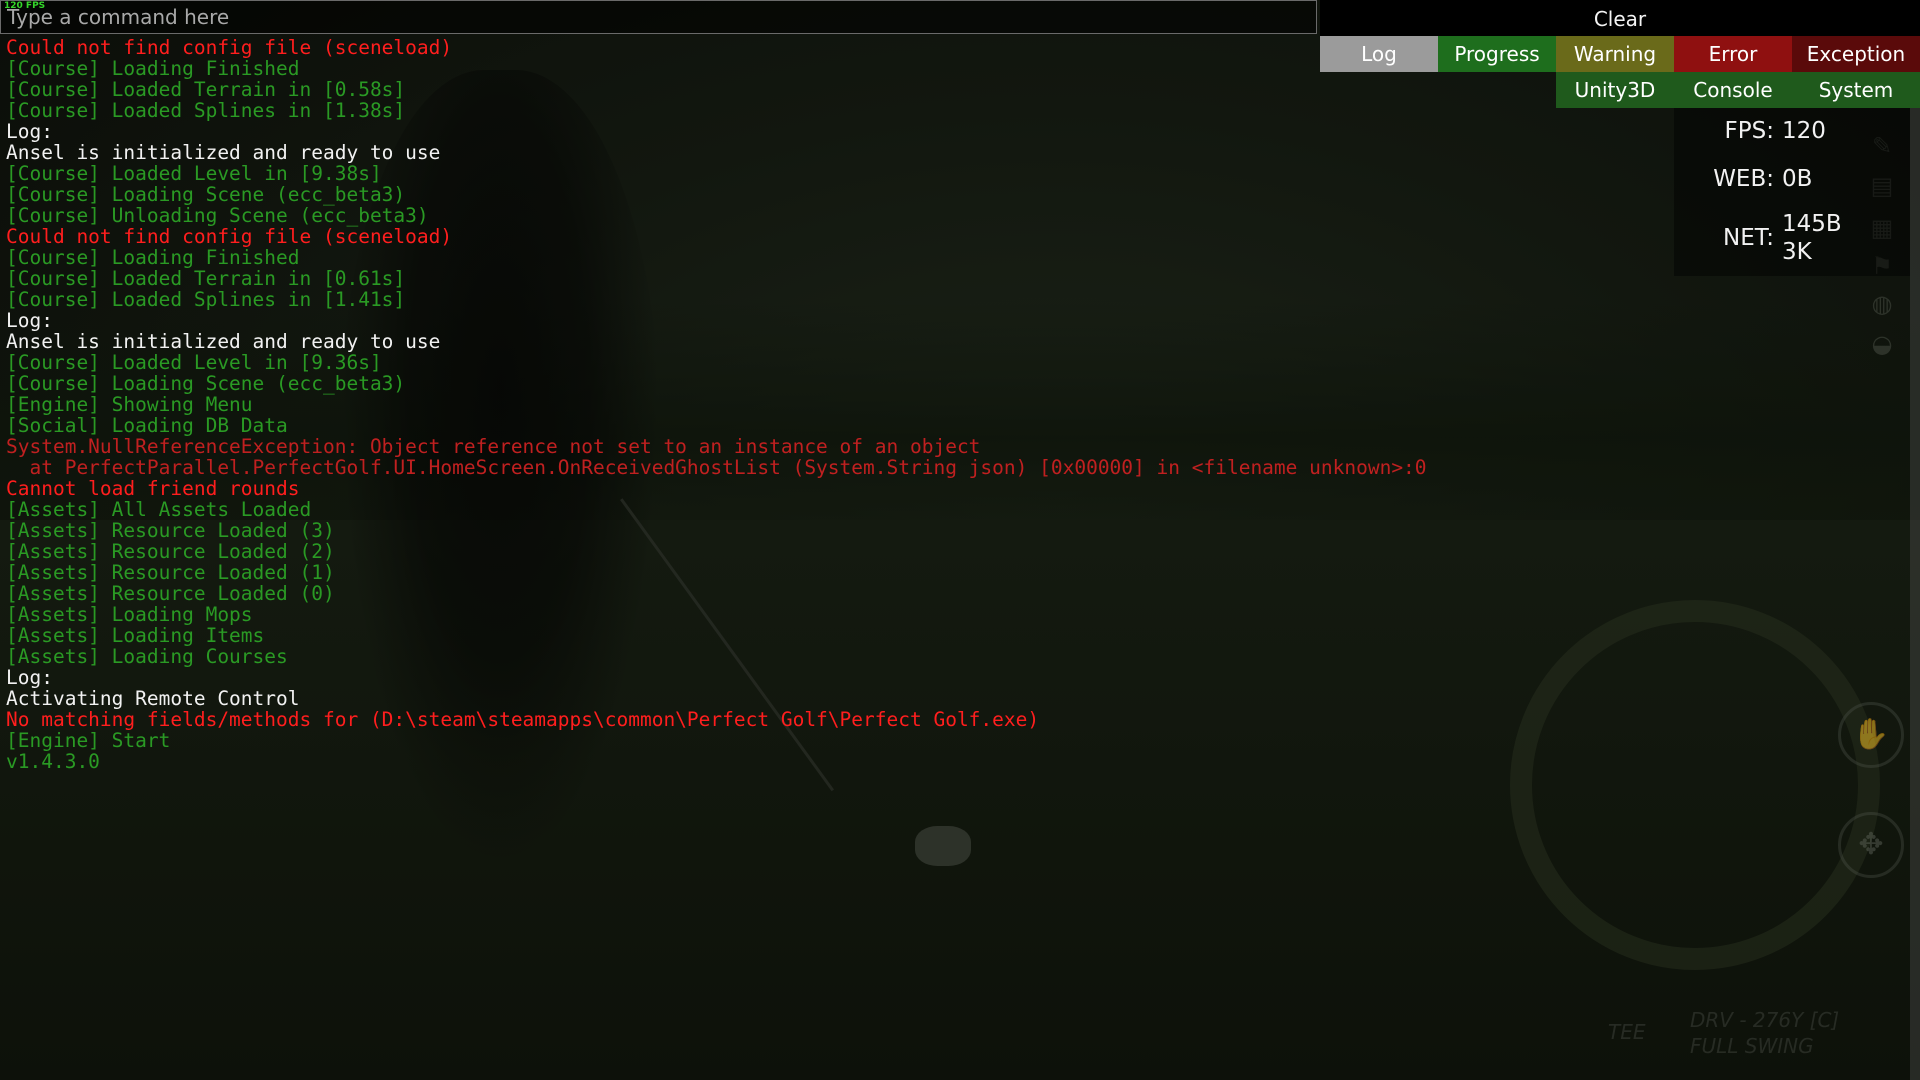  I want to click on log-line: [Assets] Loading Items, so click(135, 635).